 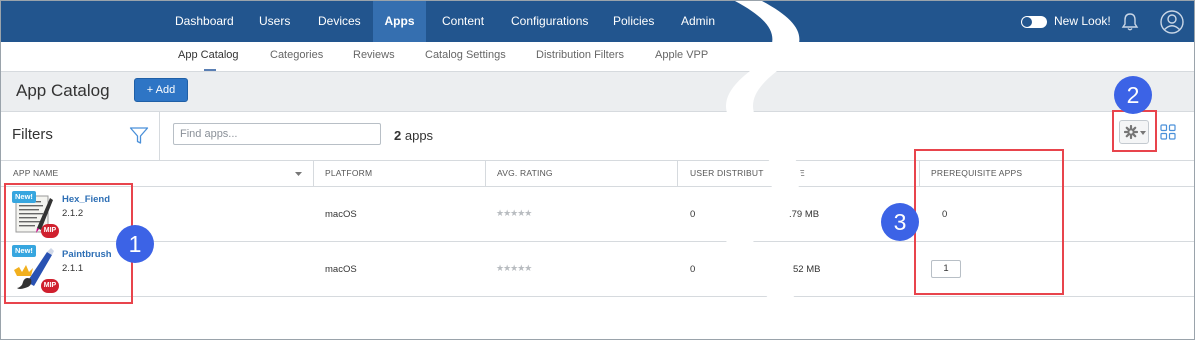 What do you see at coordinates (463, 21) in the screenshot?
I see `nav-content: Content` at bounding box center [463, 21].